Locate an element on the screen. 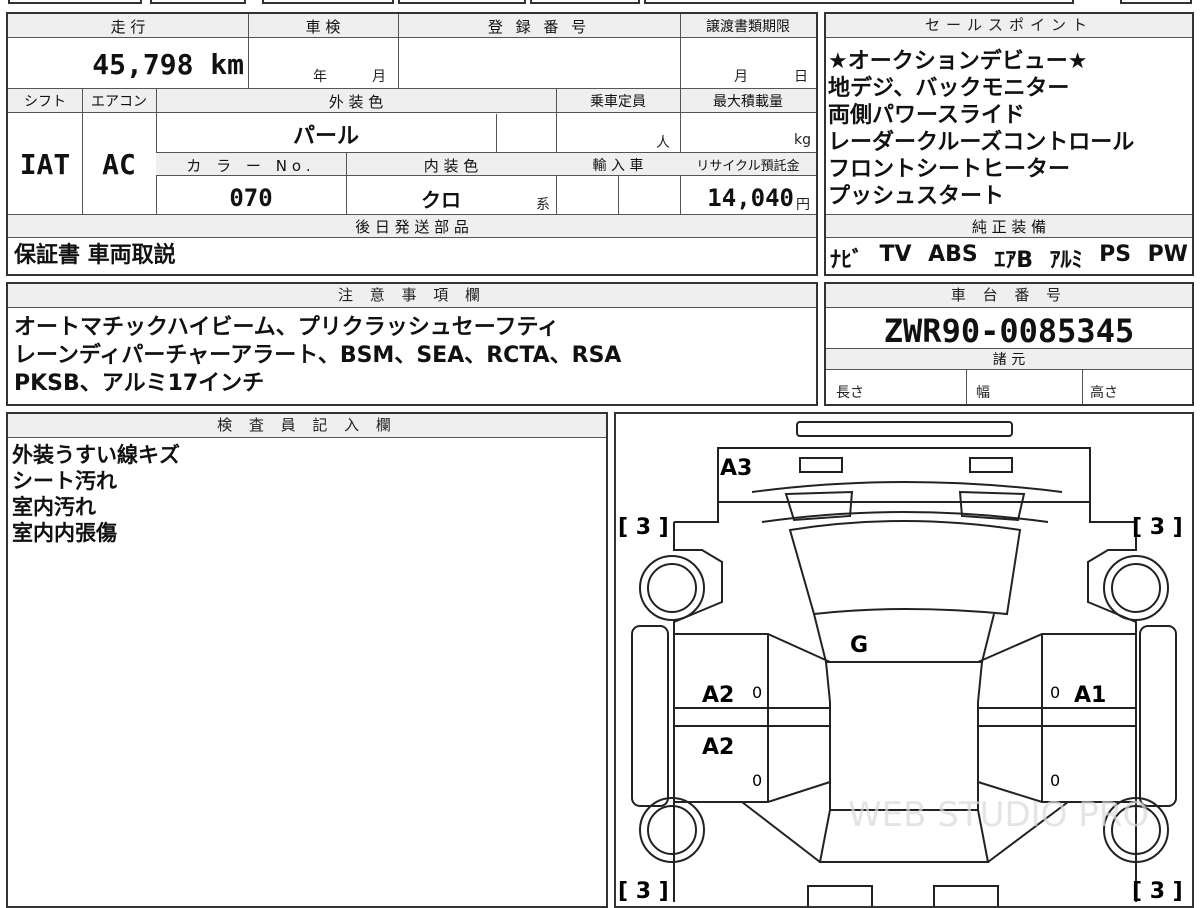 This screenshot has height=908, width=1200. transfer-label: 譲渡書類期限 is located at coordinates (748, 27).